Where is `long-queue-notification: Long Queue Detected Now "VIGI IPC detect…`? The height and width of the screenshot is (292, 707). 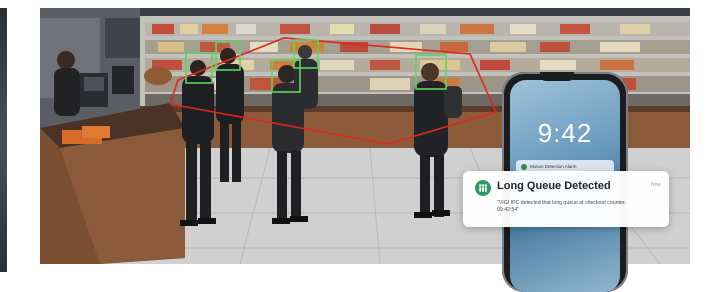 long-queue-notification: Long Queue Detected Now "VIGI IPC detect… is located at coordinates (566, 199).